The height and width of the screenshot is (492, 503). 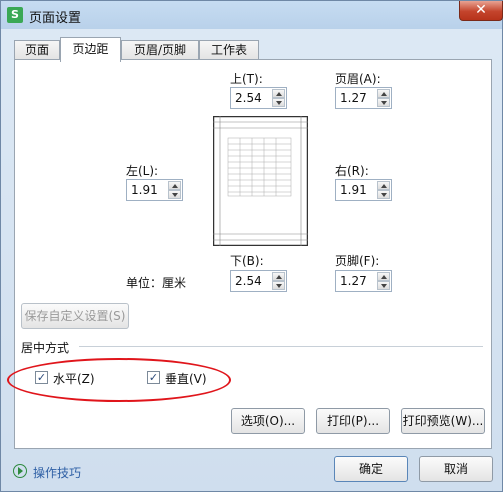 I want to click on top-margin-value: 2.54, so click(x=248, y=98).